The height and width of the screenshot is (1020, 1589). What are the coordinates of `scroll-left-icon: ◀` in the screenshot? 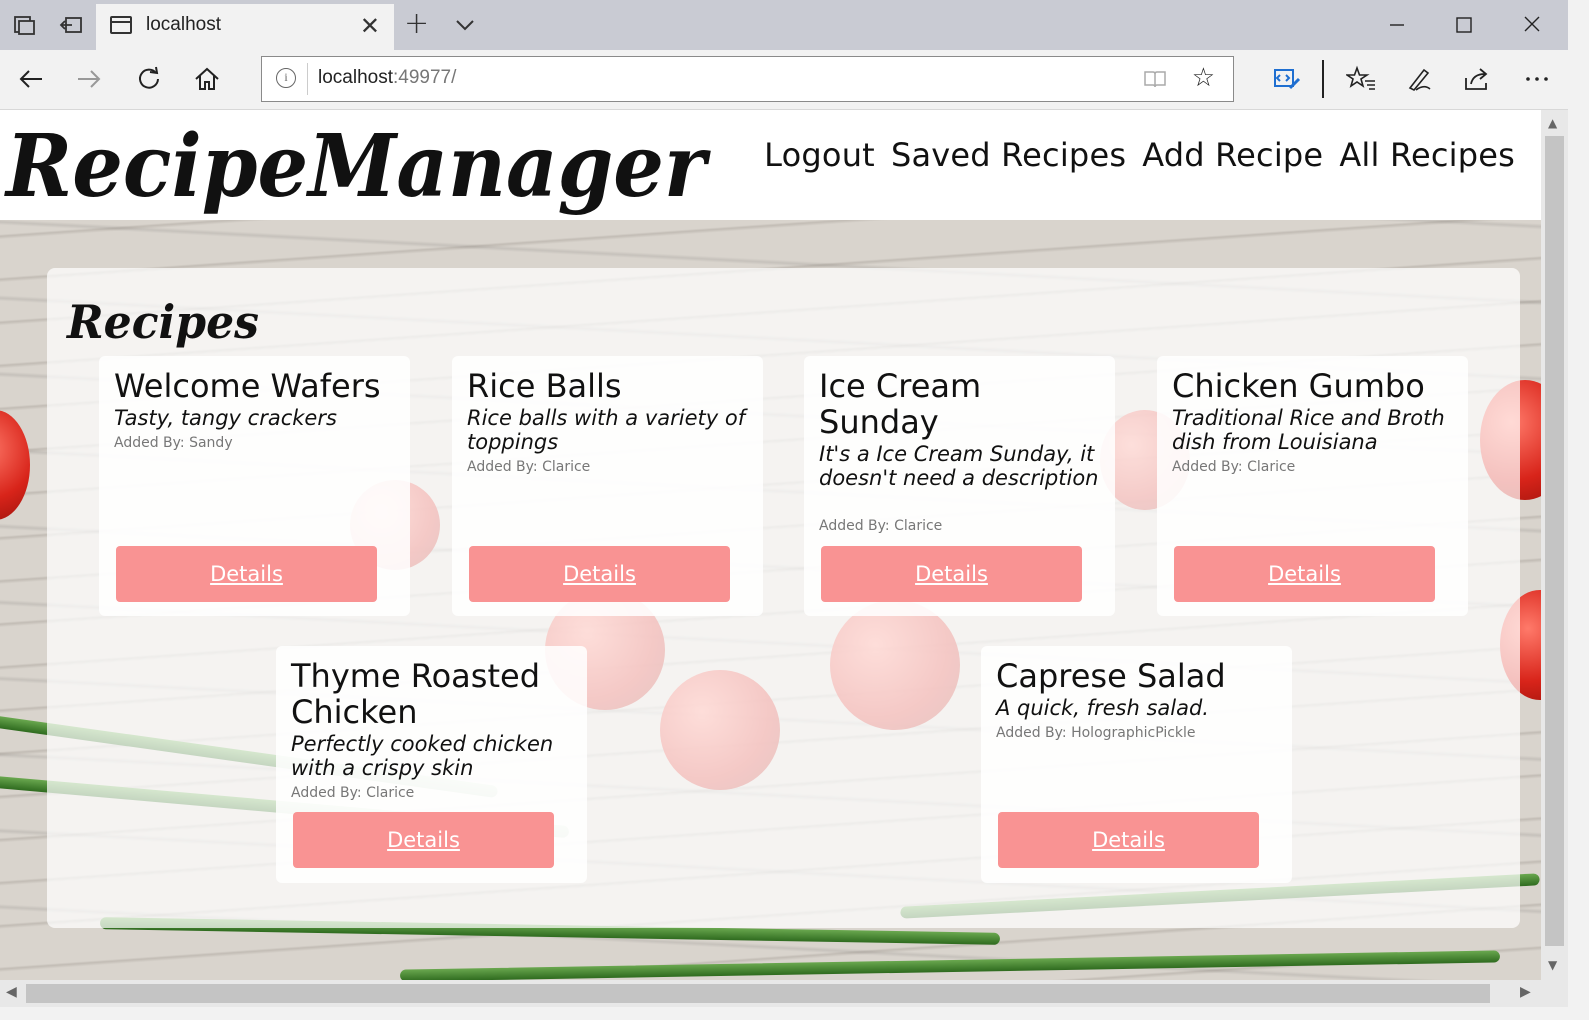 It's located at (11, 992).